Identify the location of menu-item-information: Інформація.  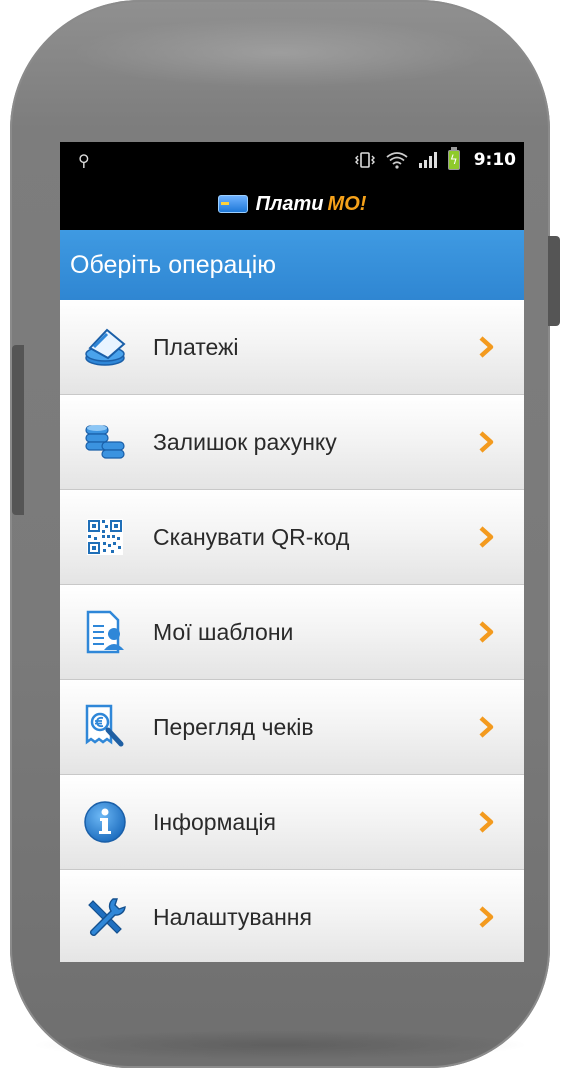
(292, 822).